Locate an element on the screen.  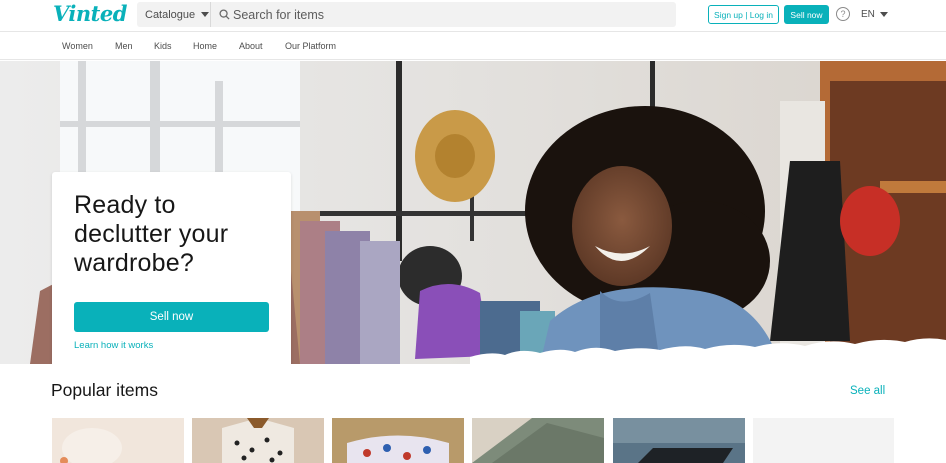
help-icon: ? is located at coordinates (843, 14).